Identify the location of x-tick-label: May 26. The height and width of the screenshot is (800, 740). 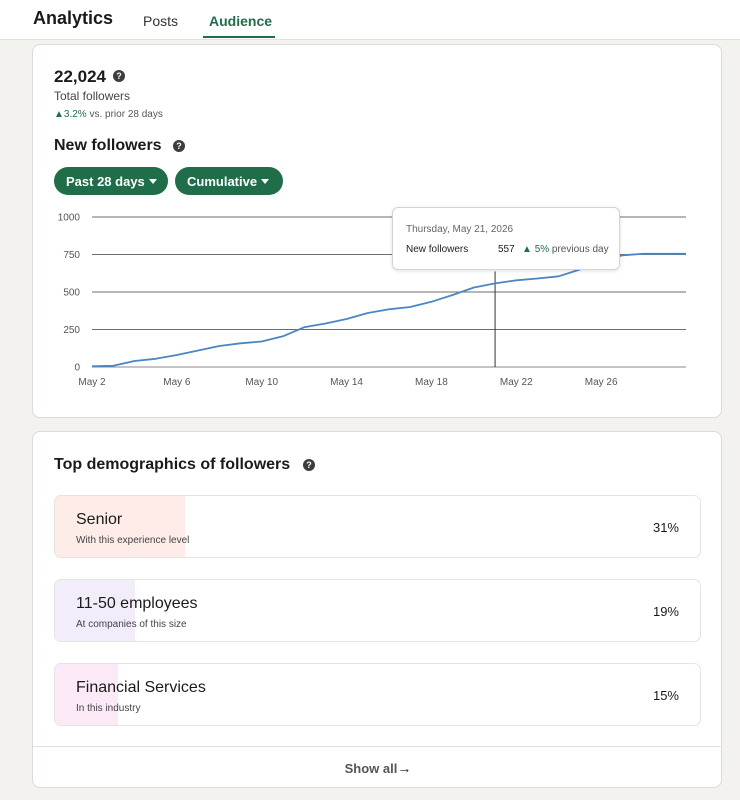
(601, 382).